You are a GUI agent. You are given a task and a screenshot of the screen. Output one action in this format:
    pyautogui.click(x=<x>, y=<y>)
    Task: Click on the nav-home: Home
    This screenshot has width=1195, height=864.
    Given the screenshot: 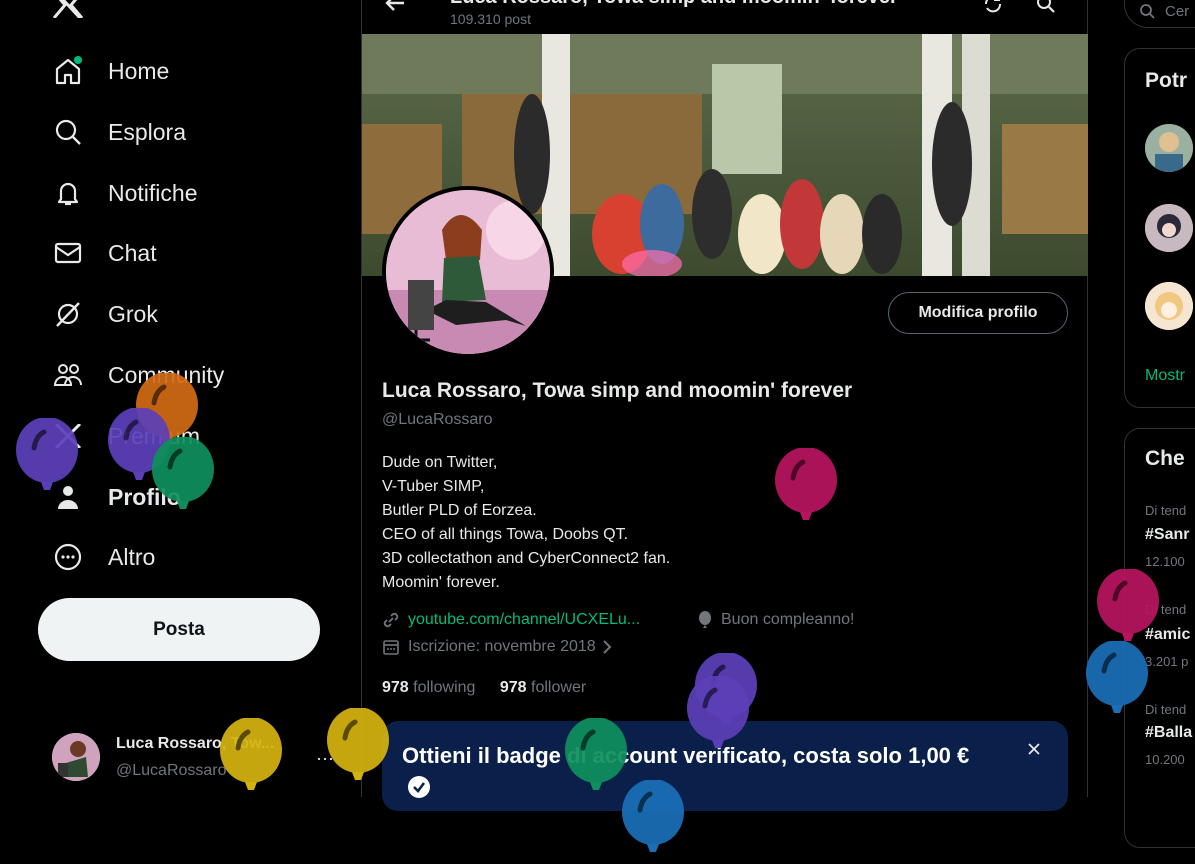 What is the action you would take?
    pyautogui.click(x=110, y=71)
    